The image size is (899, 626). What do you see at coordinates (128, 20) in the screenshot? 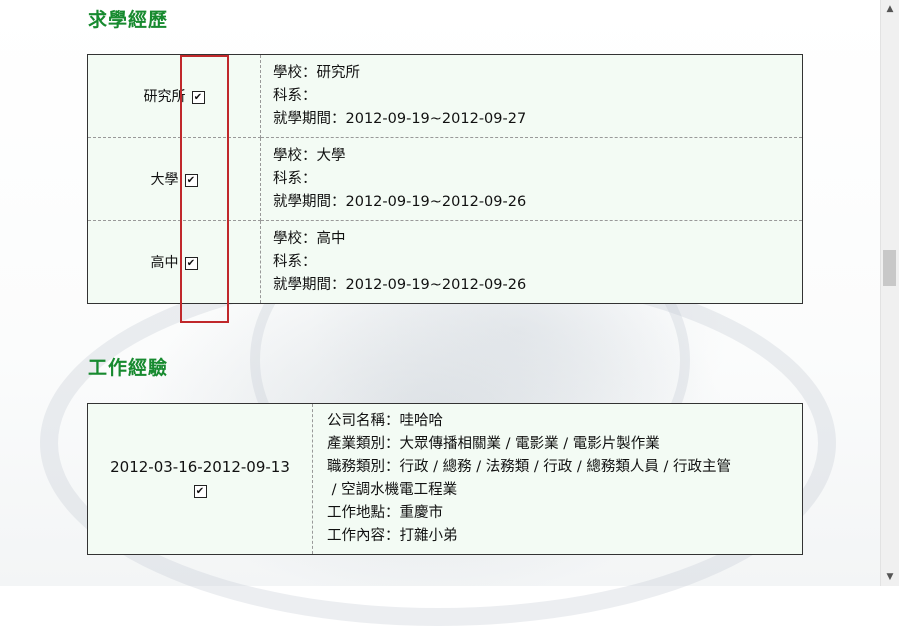
I see `education-section-title: 求學經歷` at bounding box center [128, 20].